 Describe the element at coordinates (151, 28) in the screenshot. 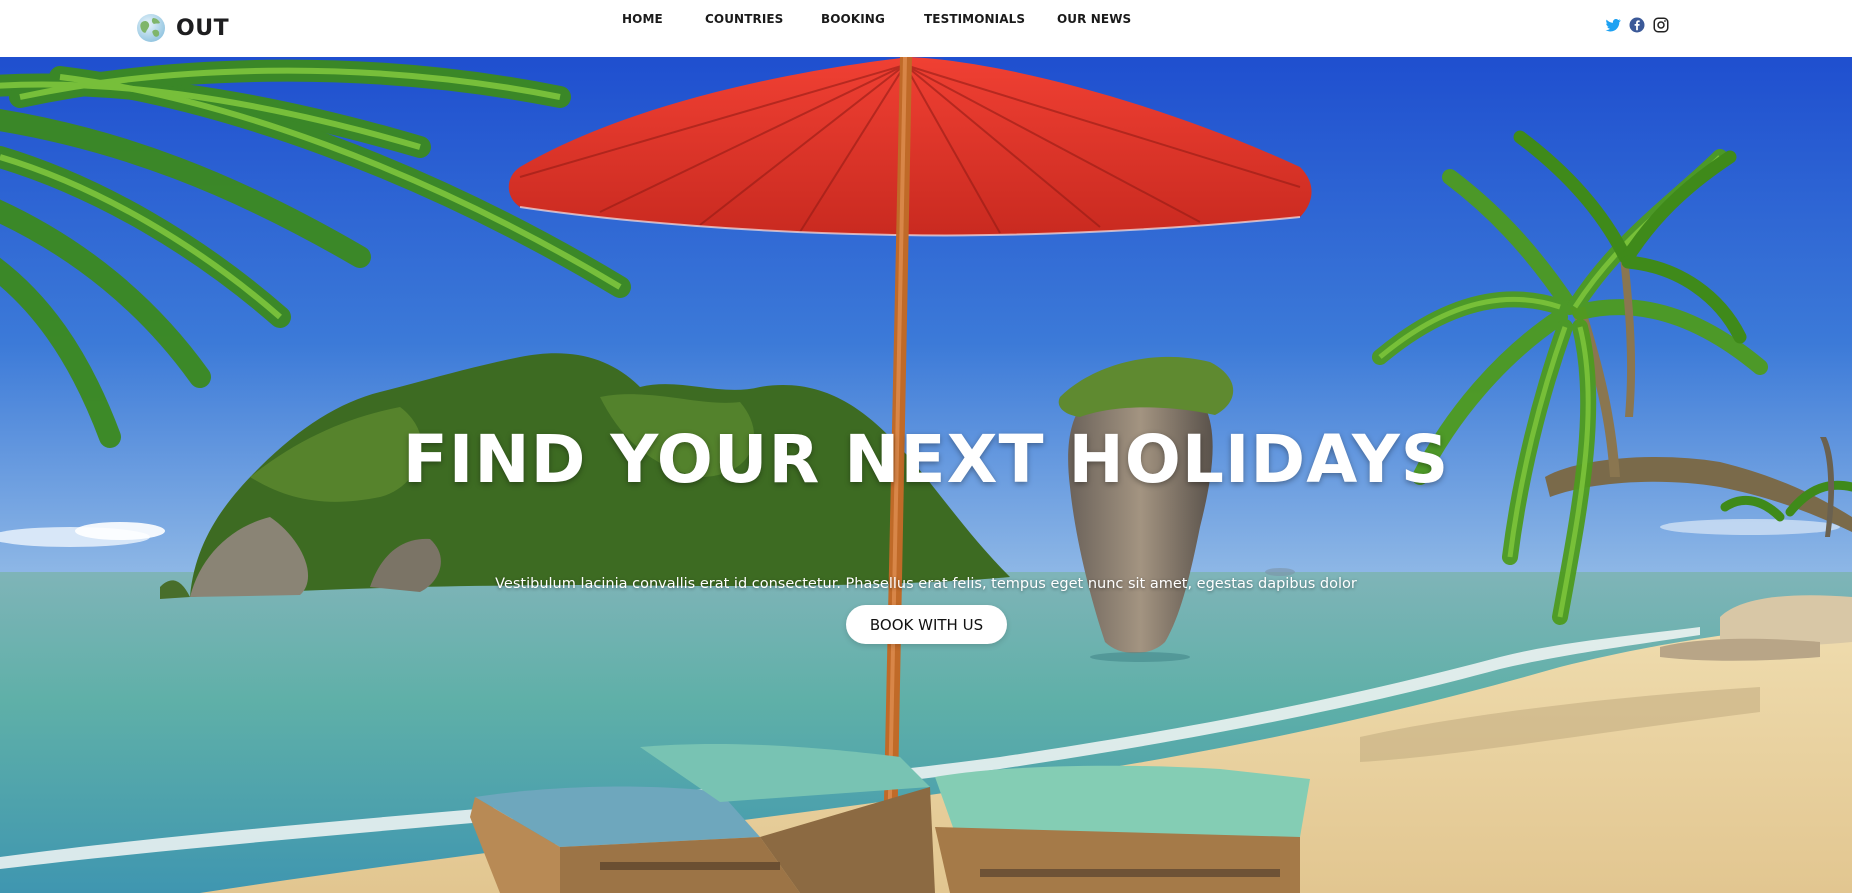

I see `globe-icon` at that location.